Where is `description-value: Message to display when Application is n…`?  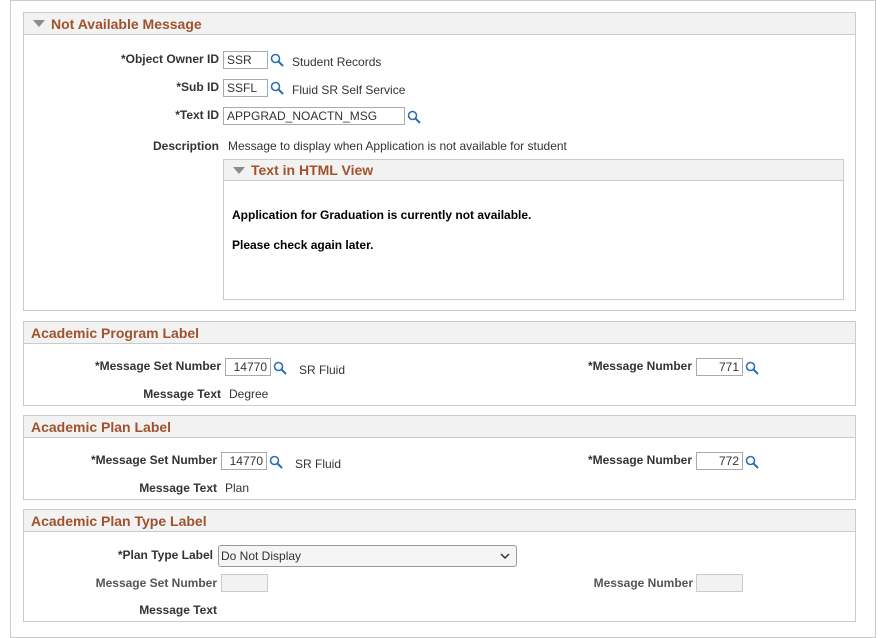 description-value: Message to display when Application is n… is located at coordinates (397, 146).